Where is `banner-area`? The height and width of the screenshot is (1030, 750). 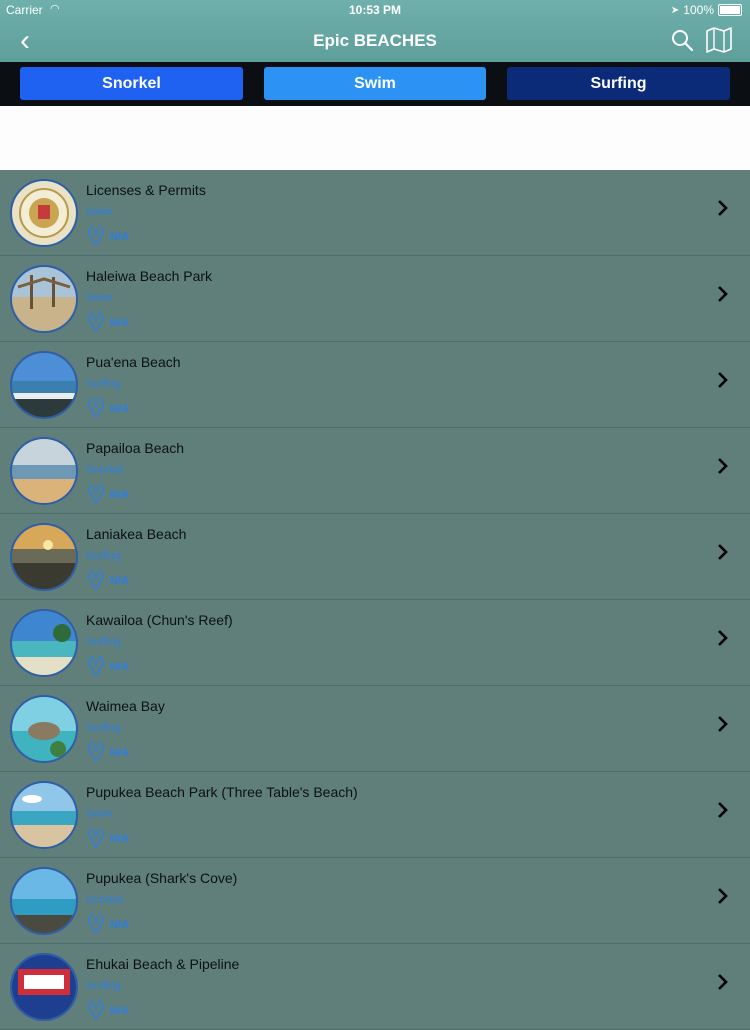
banner-area is located at coordinates (375, 138).